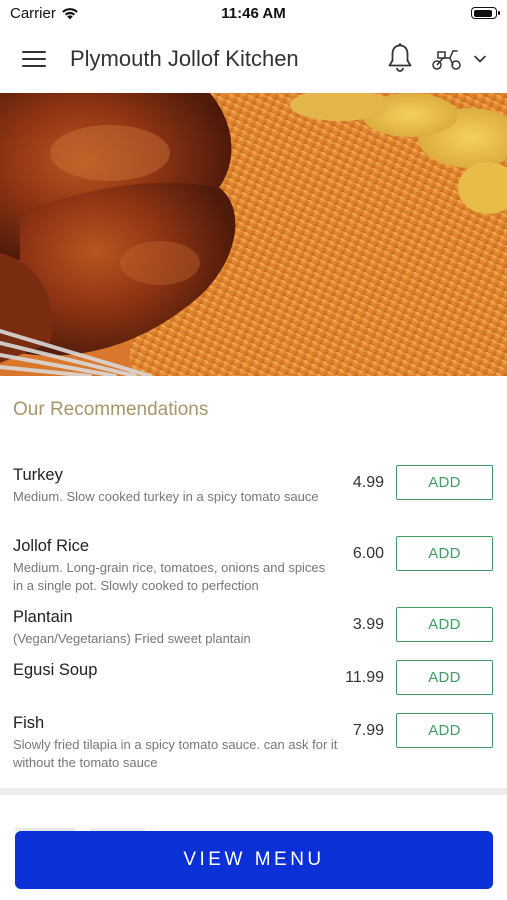 The height and width of the screenshot is (900, 507). I want to click on item-price: 7.99, so click(368, 730).